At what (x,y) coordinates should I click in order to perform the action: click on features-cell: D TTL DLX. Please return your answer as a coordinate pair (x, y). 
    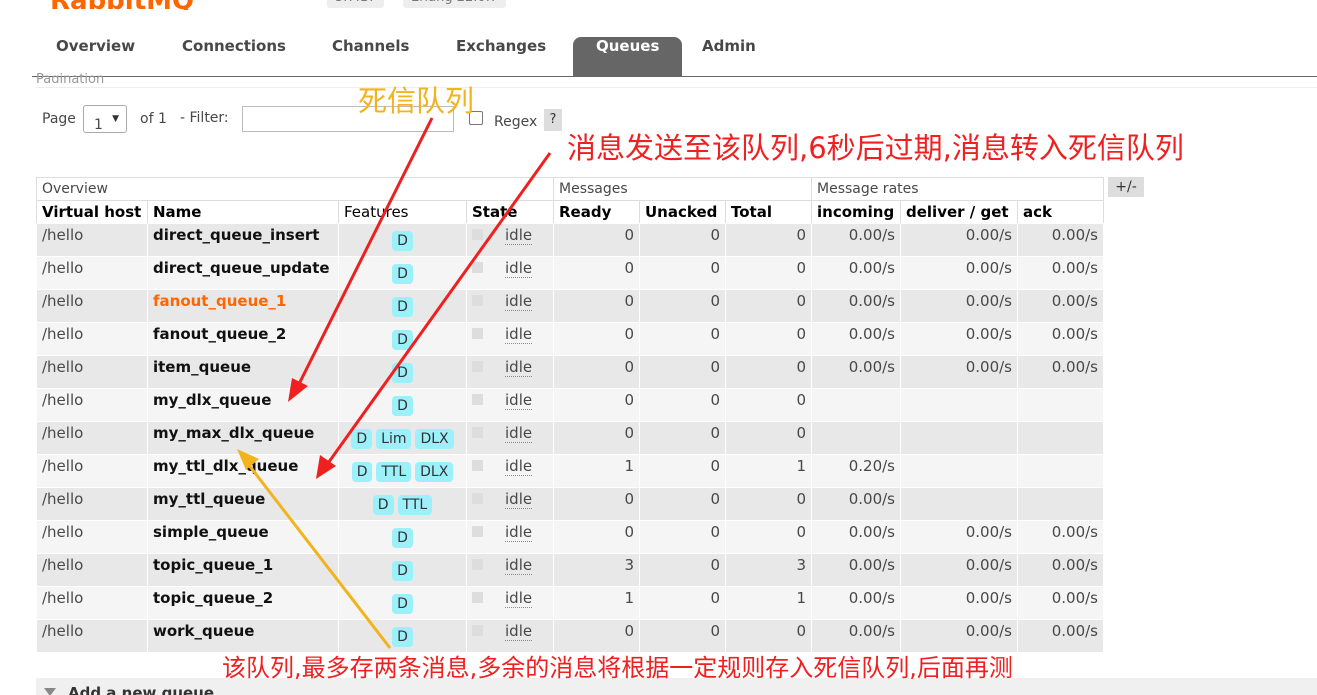
    Looking at the image, I should click on (402, 471).